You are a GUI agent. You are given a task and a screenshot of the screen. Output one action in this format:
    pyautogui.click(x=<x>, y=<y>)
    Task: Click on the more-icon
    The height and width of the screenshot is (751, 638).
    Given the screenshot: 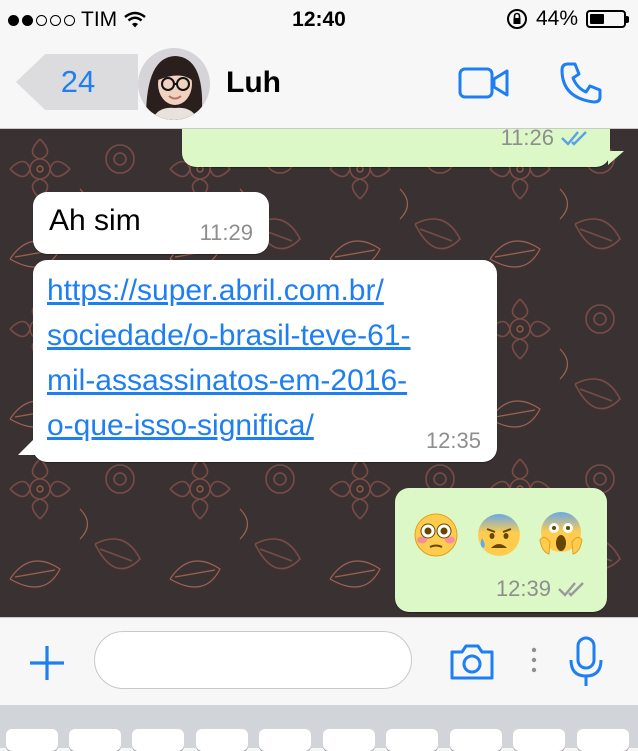 What is the action you would take?
    pyautogui.click(x=534, y=662)
    